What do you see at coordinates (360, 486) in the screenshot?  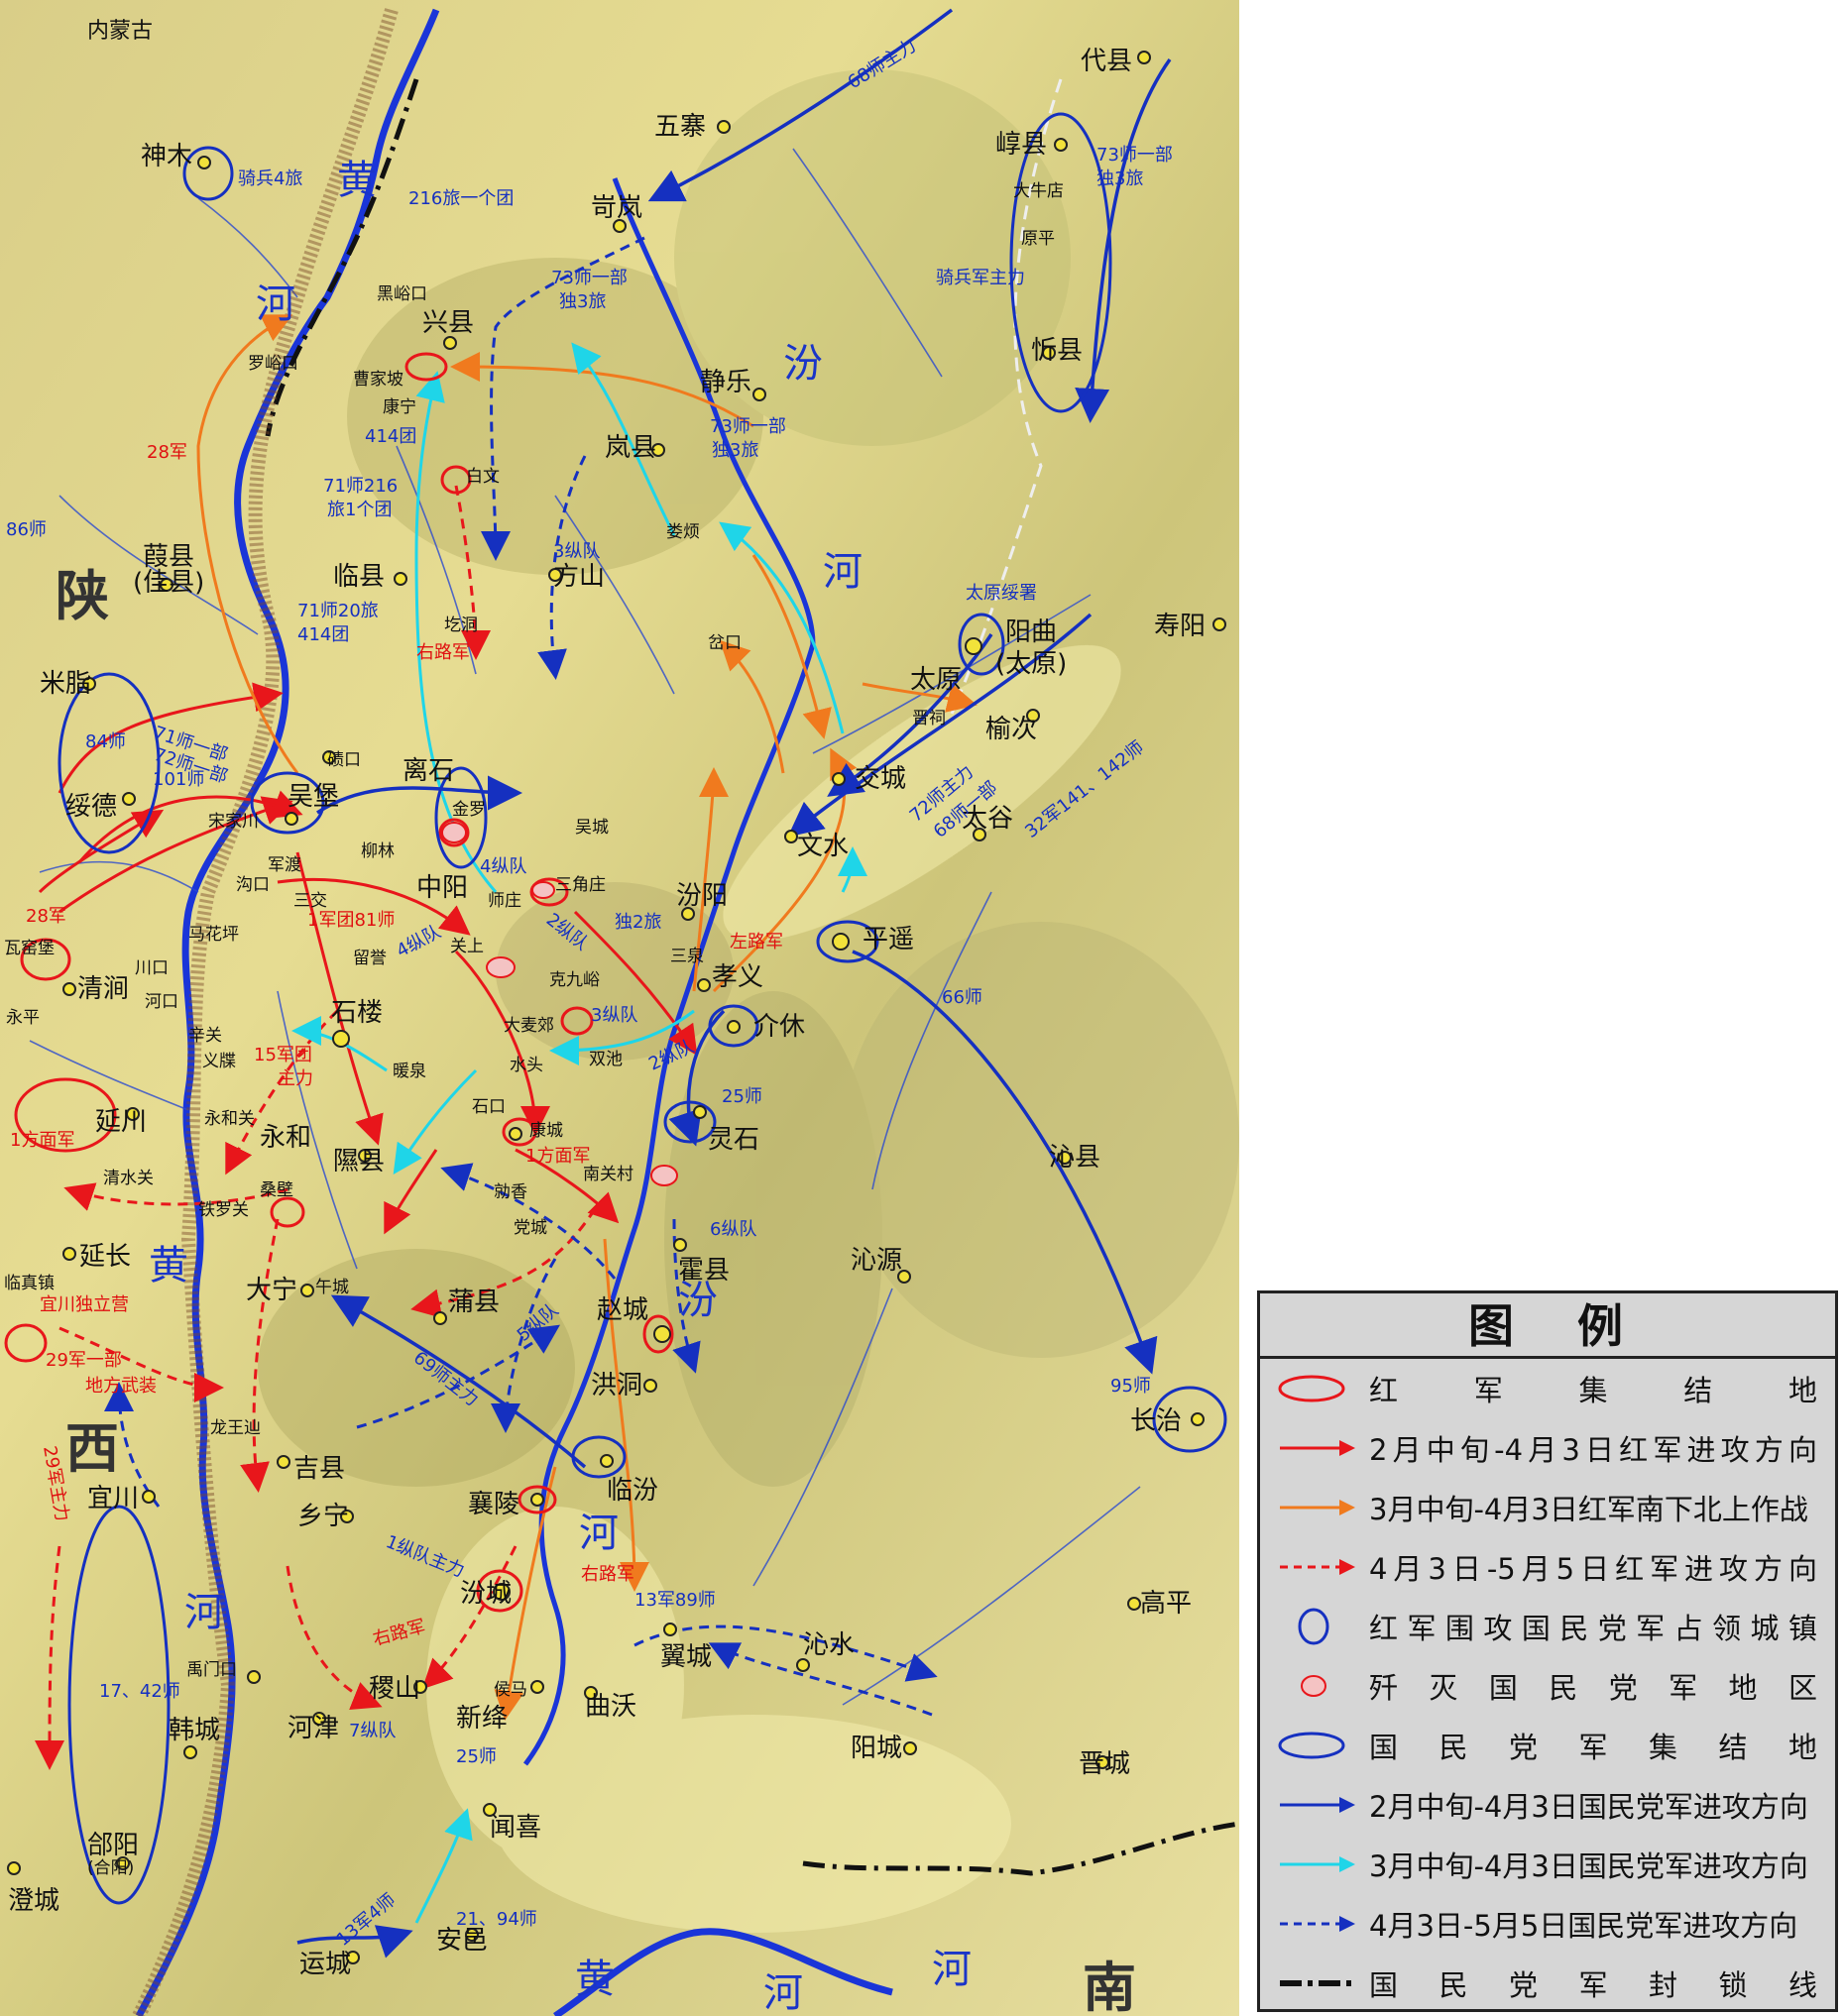 I see `svg-text: 71师216` at bounding box center [360, 486].